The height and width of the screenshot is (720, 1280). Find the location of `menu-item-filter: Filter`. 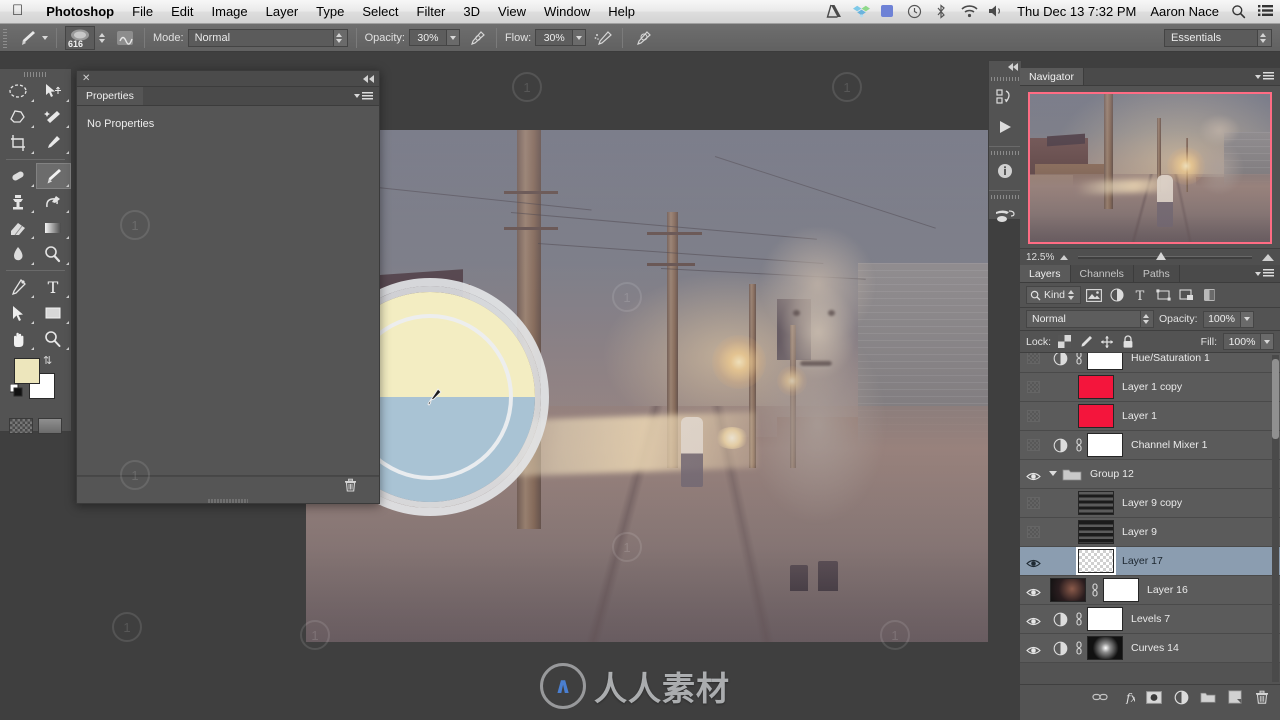

menu-item-filter: Filter is located at coordinates (431, 11).